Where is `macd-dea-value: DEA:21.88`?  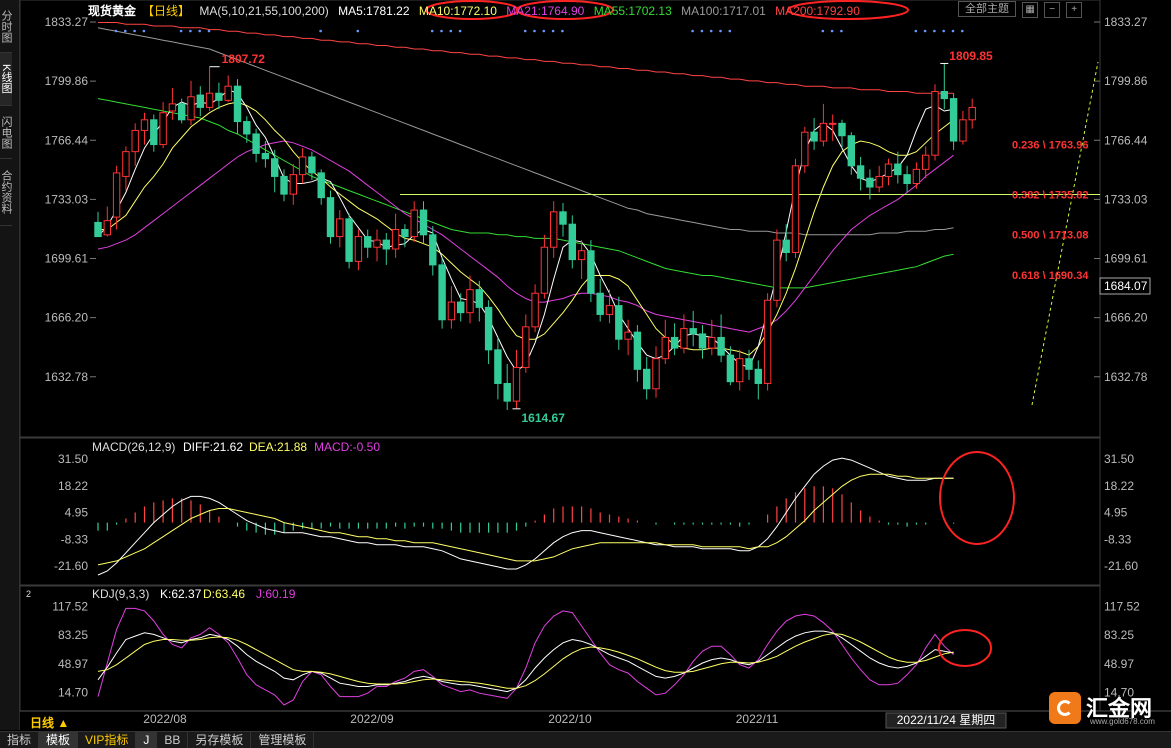 macd-dea-value: DEA:21.88 is located at coordinates (278, 447).